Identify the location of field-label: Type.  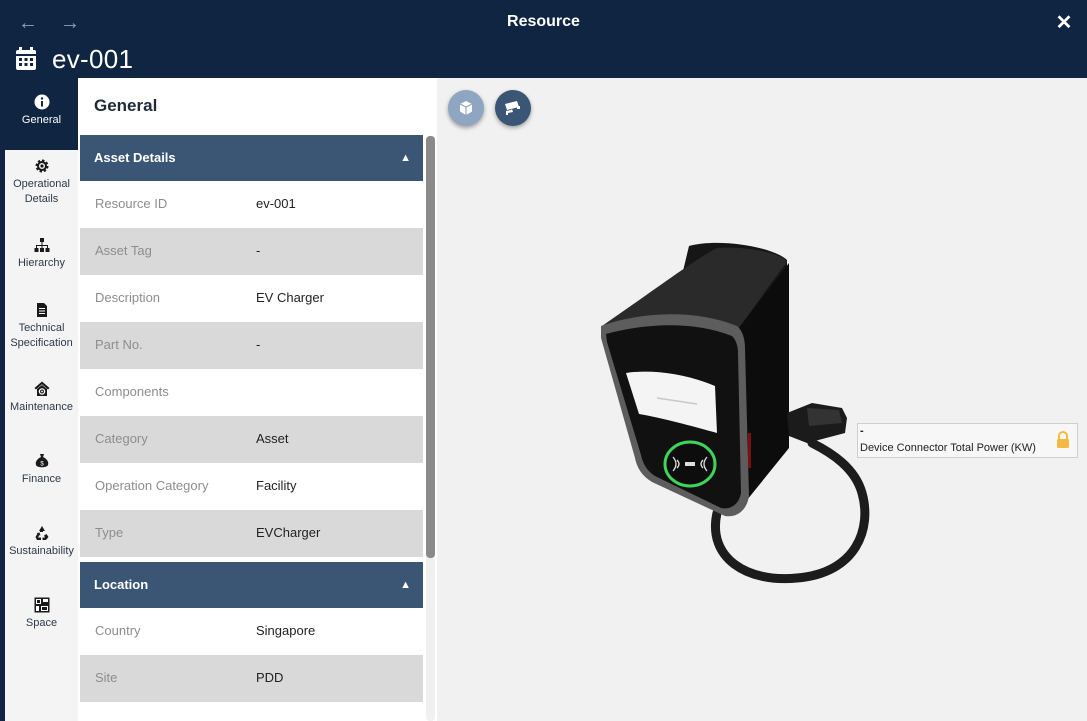
(109, 532).